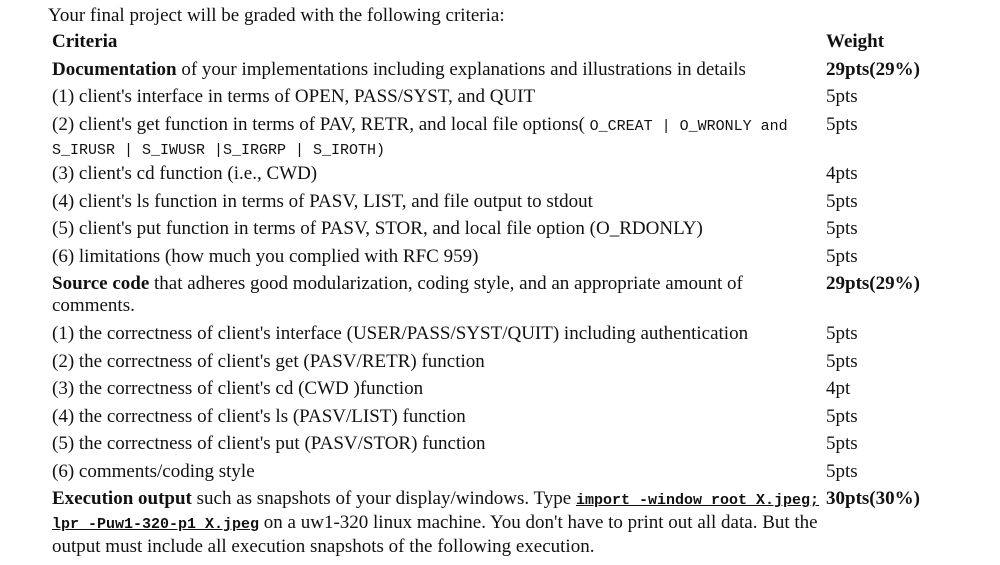 This screenshot has height=565, width=1000. What do you see at coordinates (842, 96) in the screenshot?
I see `doc-item-1-weight: 5pts` at bounding box center [842, 96].